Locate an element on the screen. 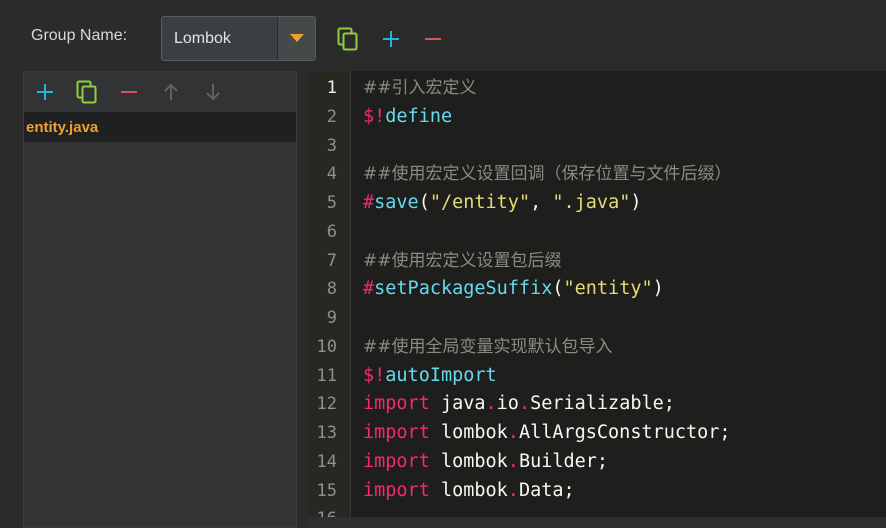 The width and height of the screenshot is (886, 528). group-name-value: Lombok is located at coordinates (202, 38).